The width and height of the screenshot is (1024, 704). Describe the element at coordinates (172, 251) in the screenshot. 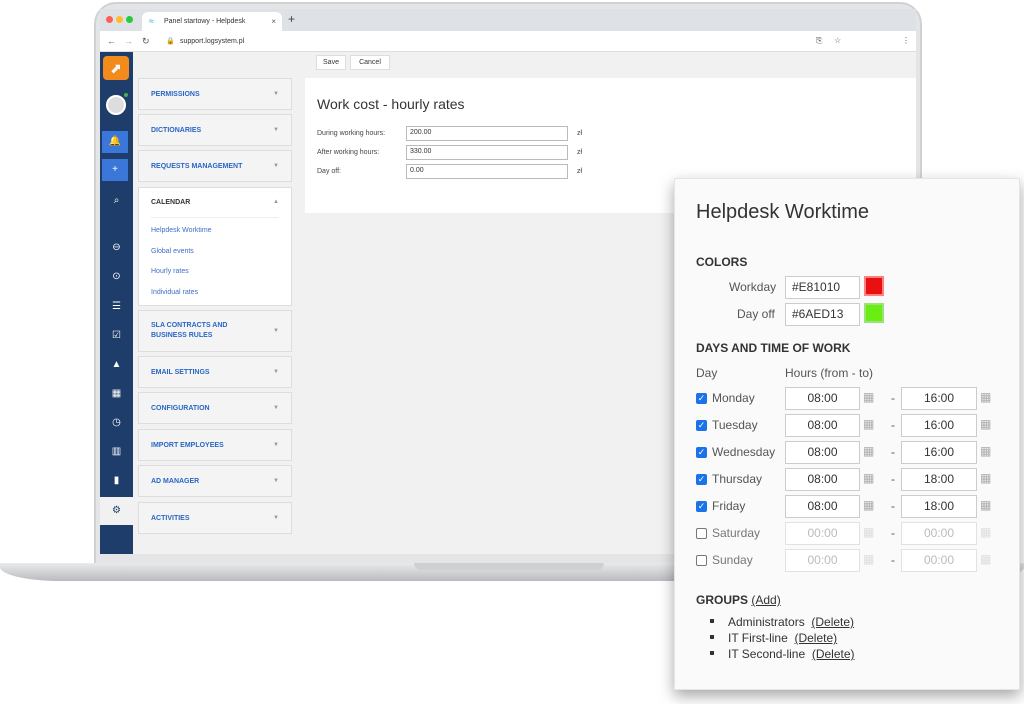

I see `submenu-global-events: Global events` at that location.